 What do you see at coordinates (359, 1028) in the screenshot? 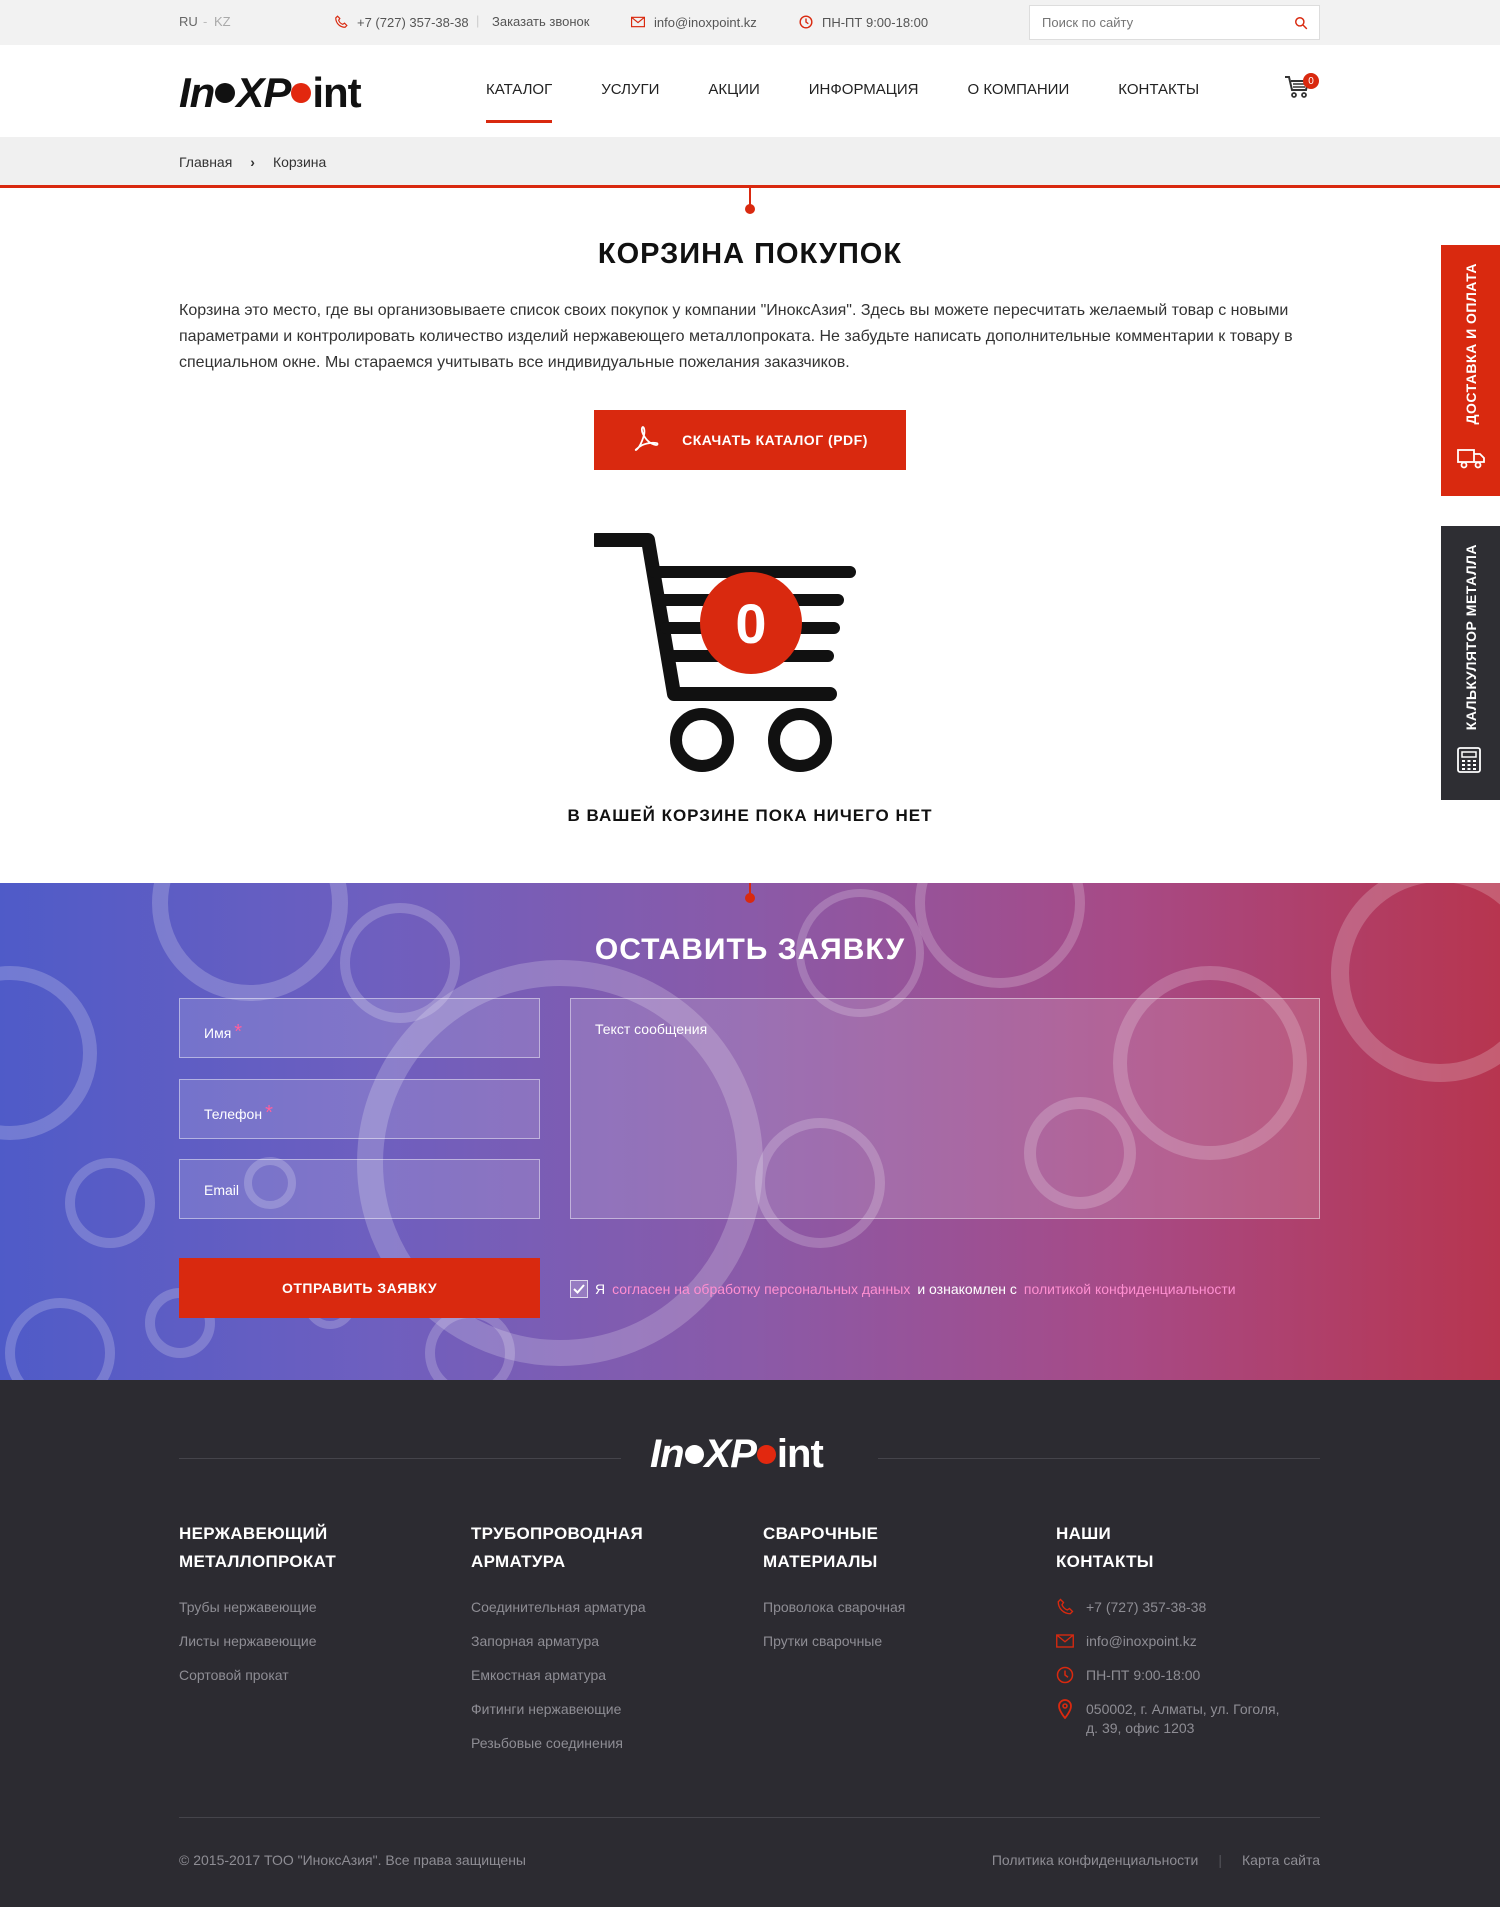
I see `name-field: Имя *` at bounding box center [359, 1028].